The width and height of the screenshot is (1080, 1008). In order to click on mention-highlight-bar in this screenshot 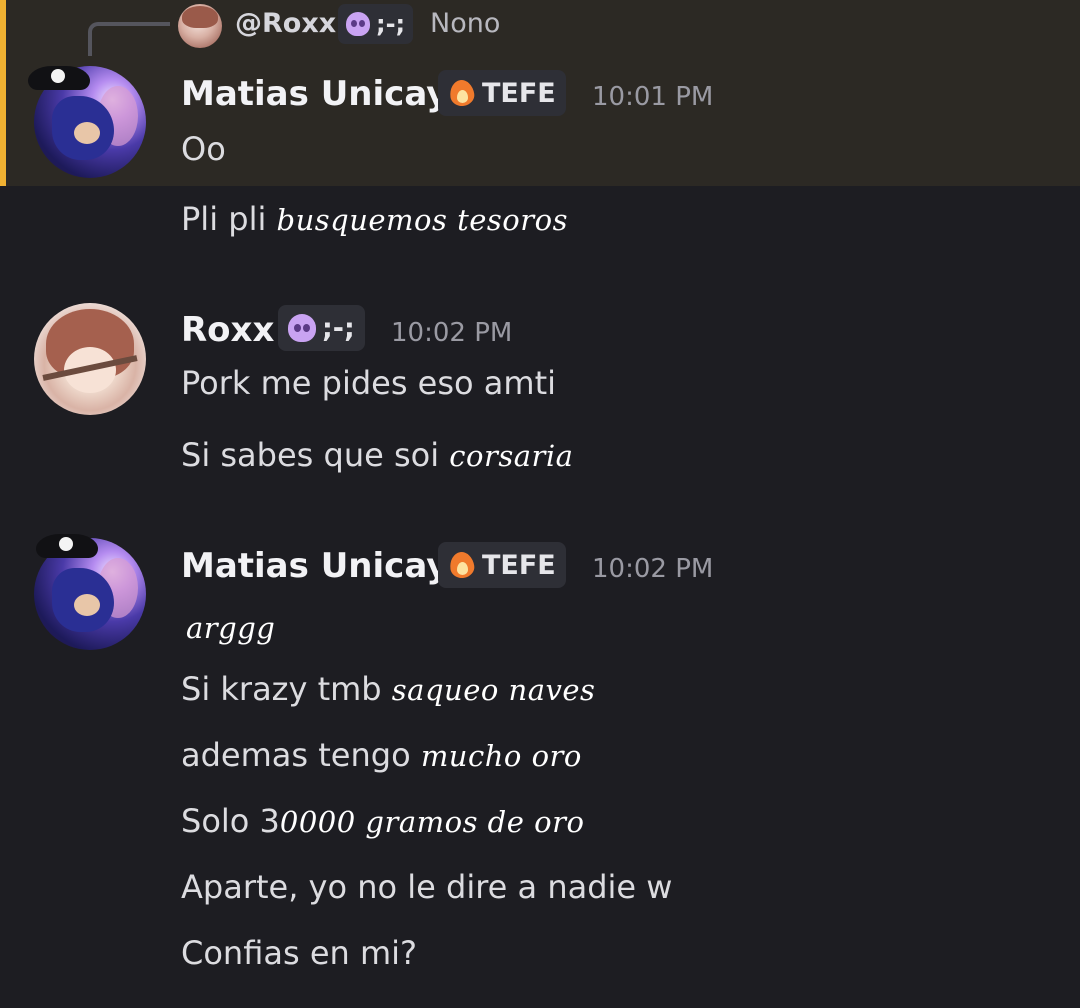, I will do `click(3, 93)`.